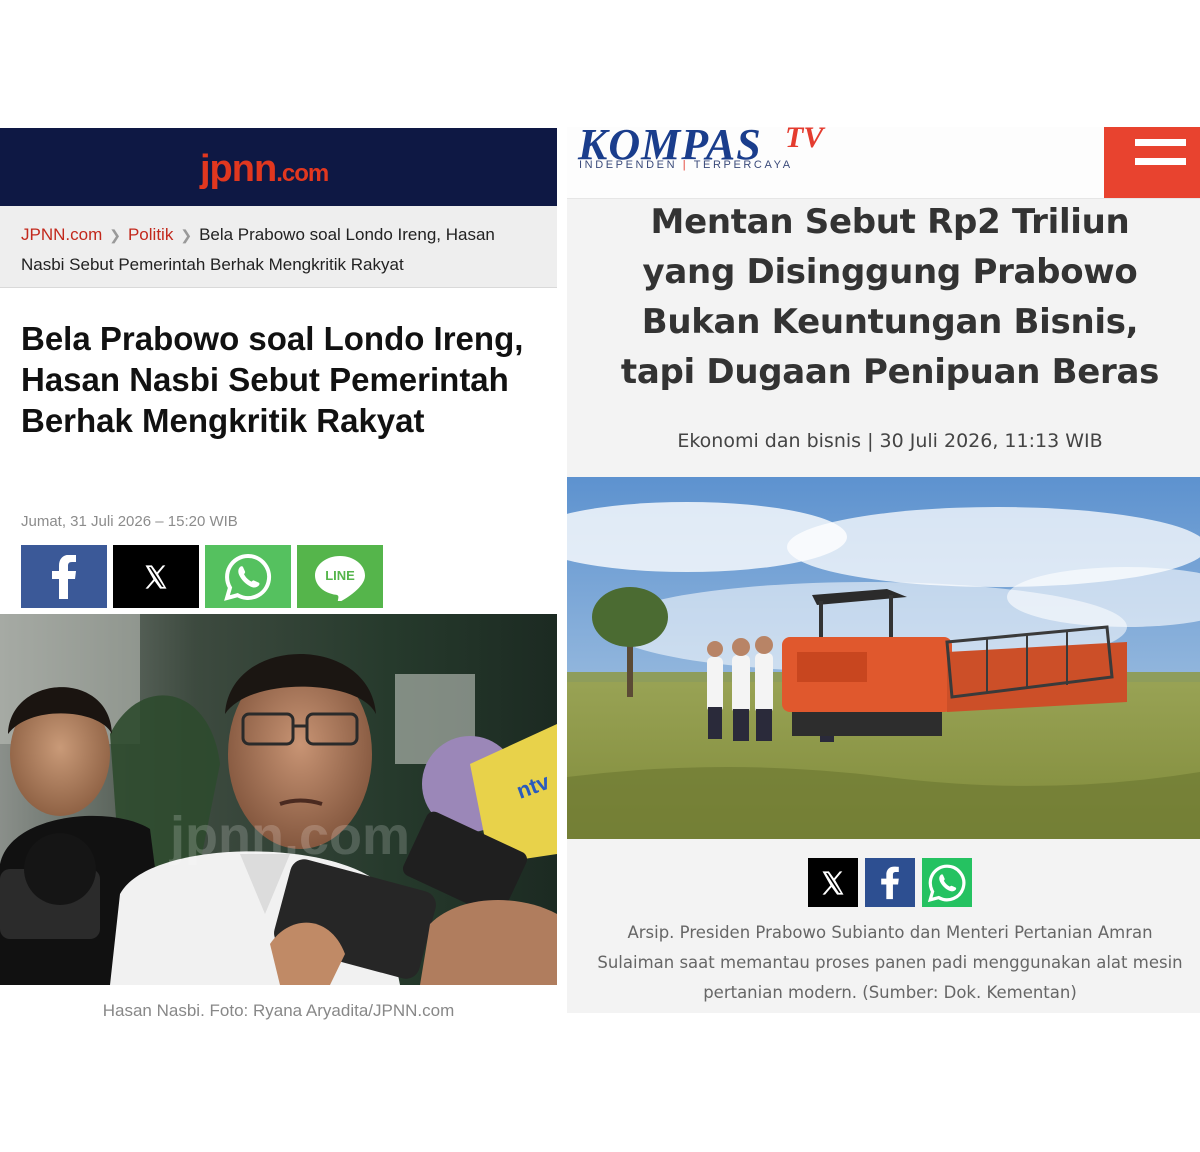  What do you see at coordinates (150, 234) in the screenshot?
I see `breadcrumb-section-link: Politik` at bounding box center [150, 234].